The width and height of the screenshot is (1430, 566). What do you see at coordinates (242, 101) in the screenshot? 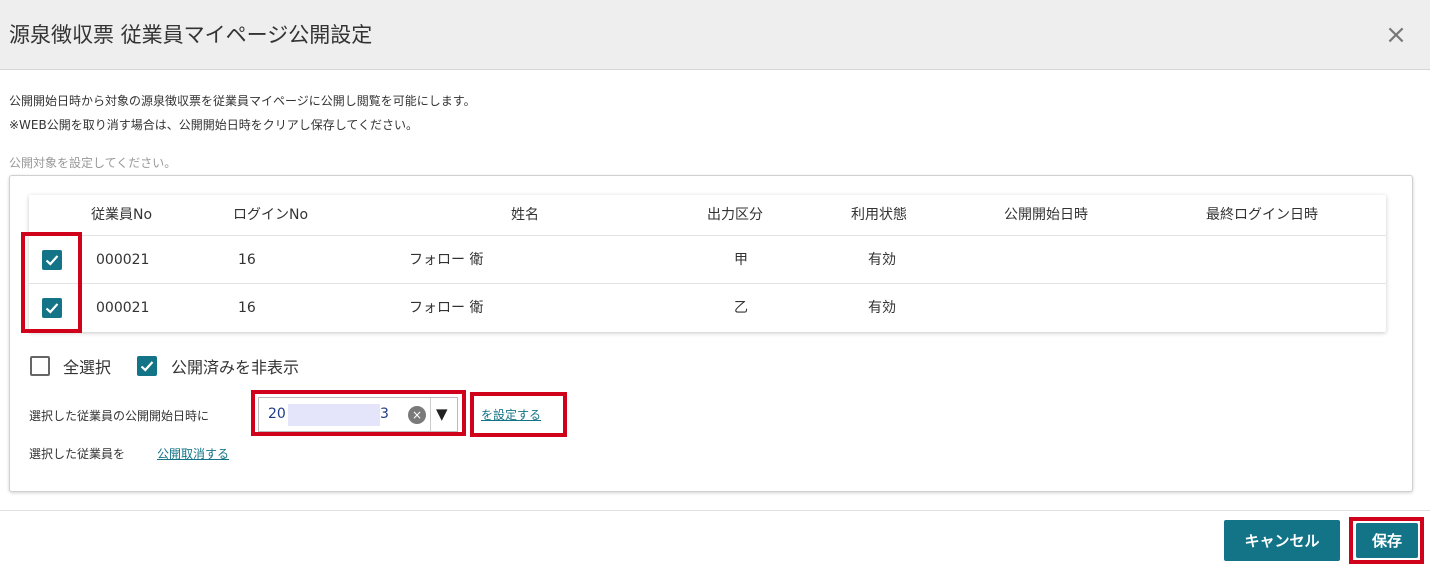
I see `description-line-1: 公開開始日時から対象の源泉徴収票を従業員マイページに公開し閲覧を可能にします。` at bounding box center [242, 101].